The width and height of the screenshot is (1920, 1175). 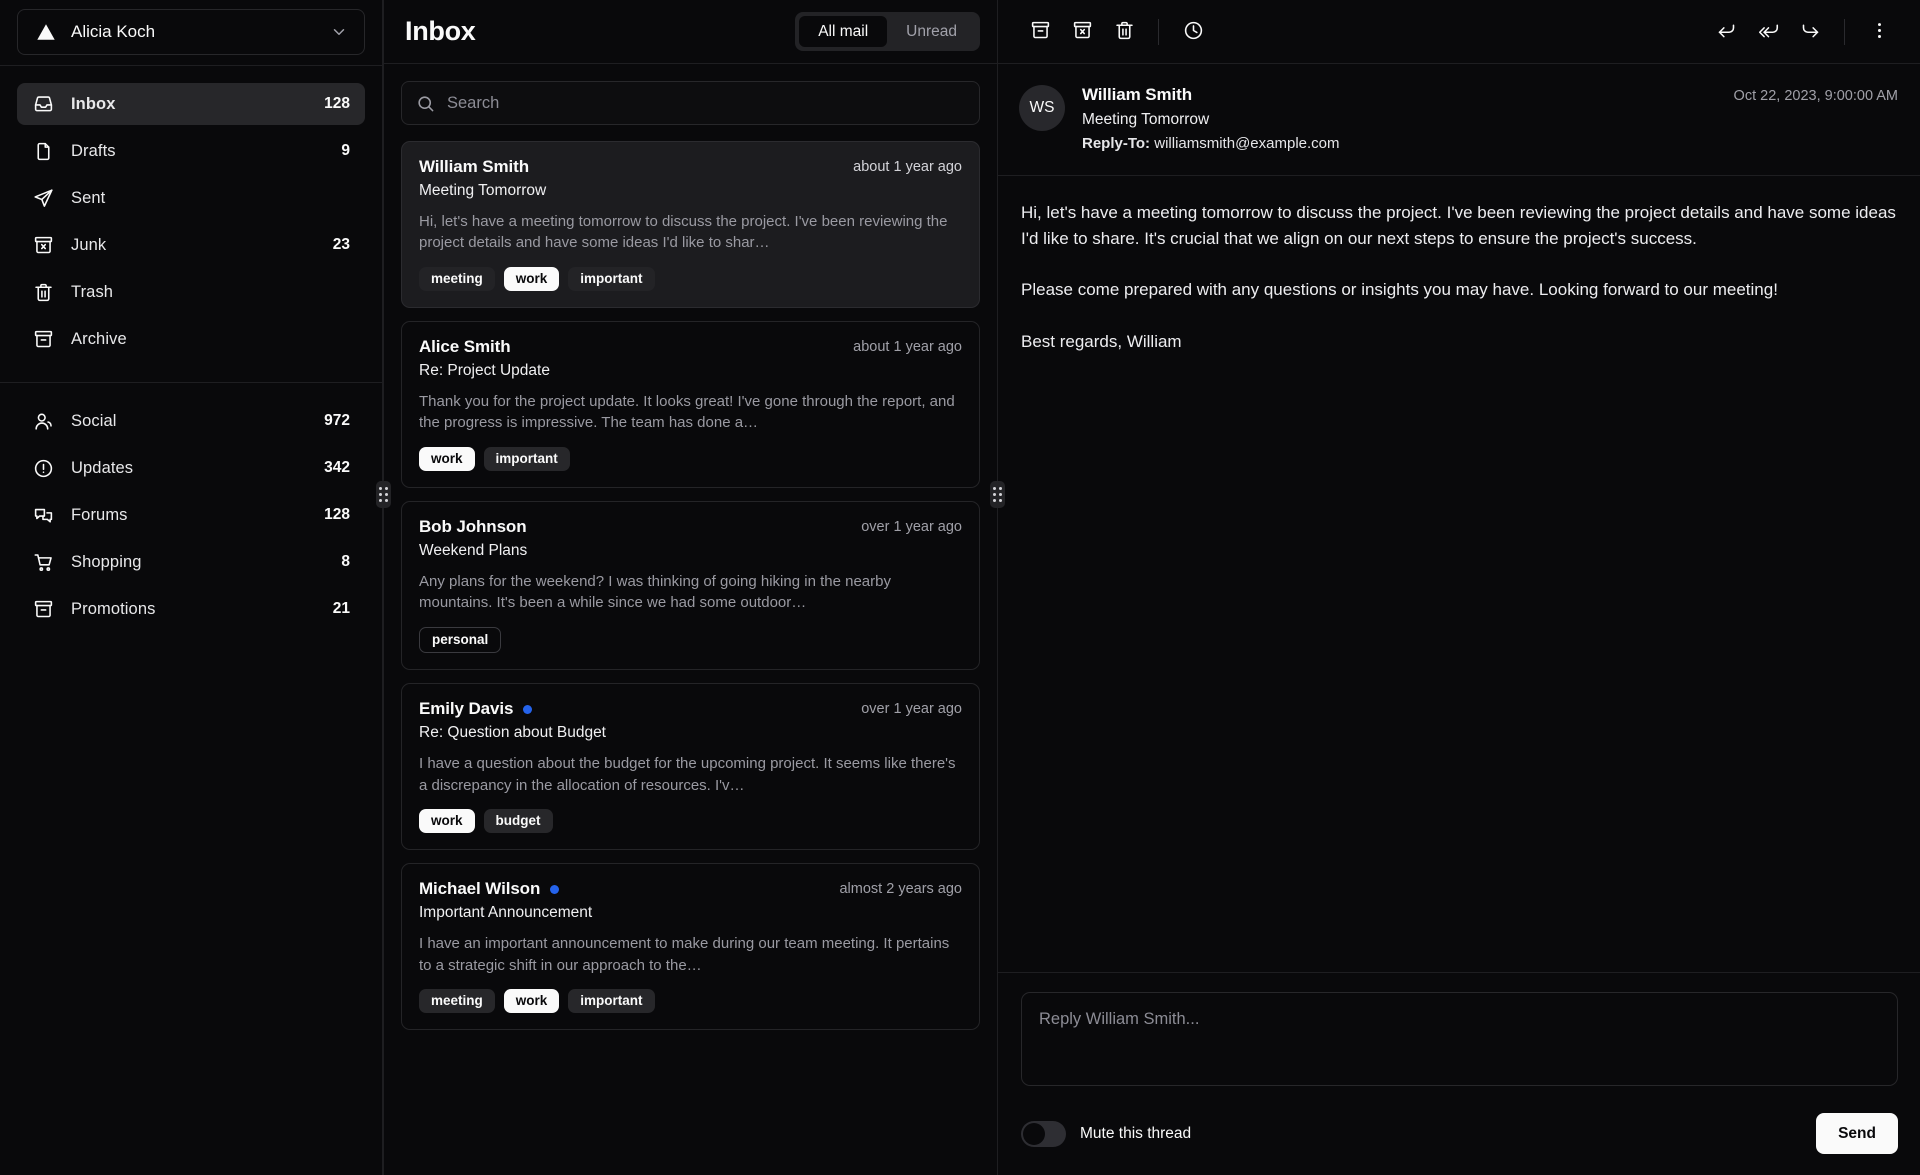 I want to click on reply-icon, so click(x=1726, y=32).